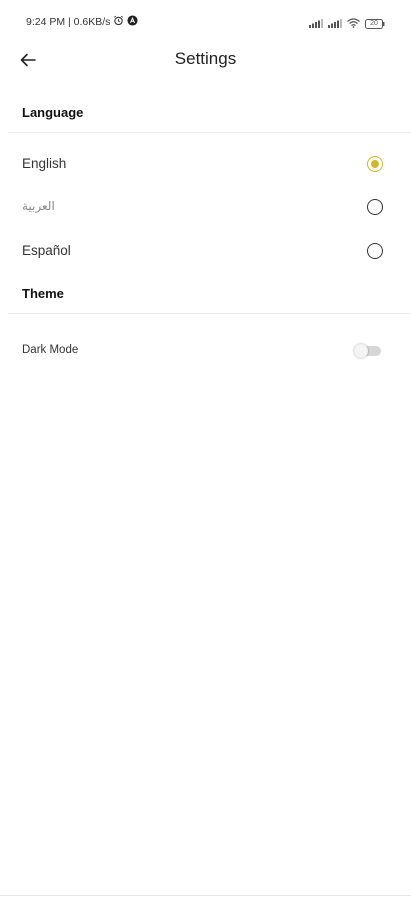  I want to click on page-title: Settings, so click(205, 58).